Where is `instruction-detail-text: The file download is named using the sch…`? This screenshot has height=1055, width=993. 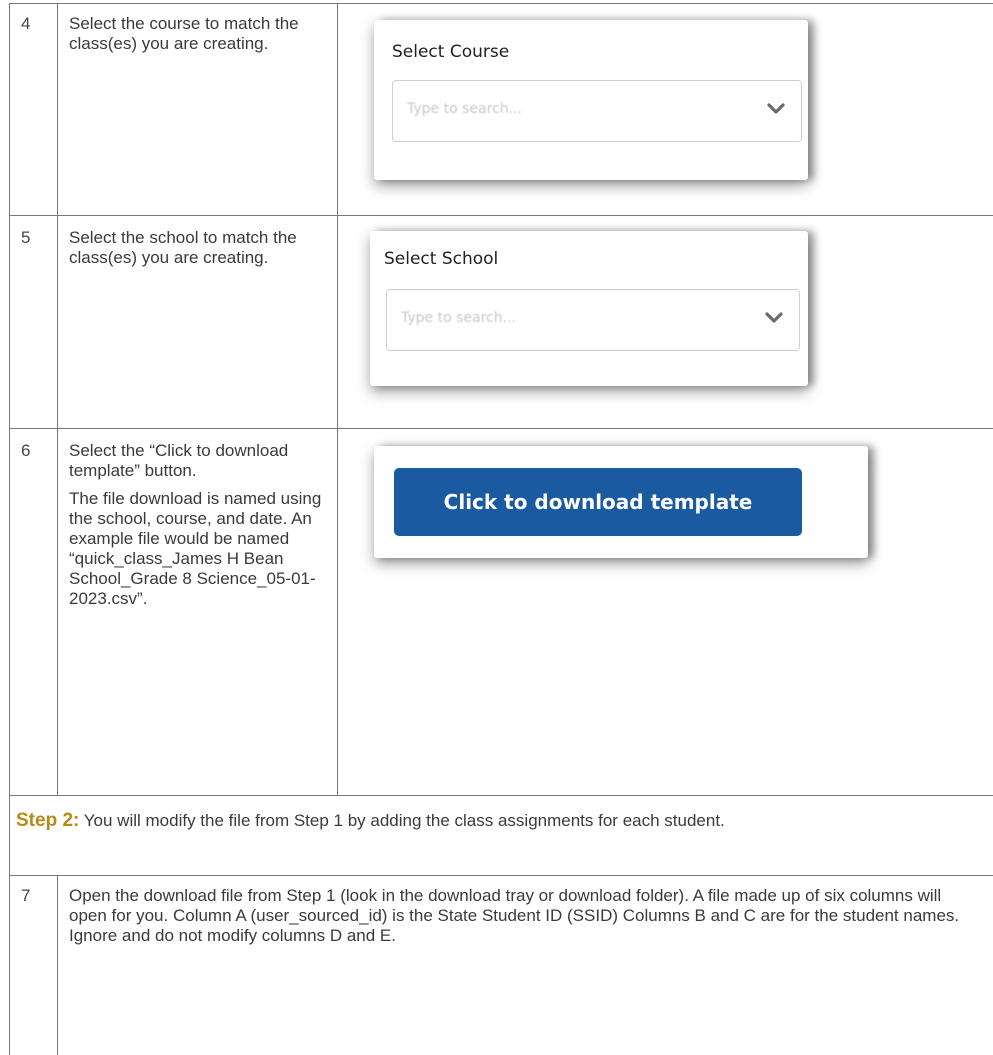 instruction-detail-text: The file download is named using the sch… is located at coordinates (195, 548).